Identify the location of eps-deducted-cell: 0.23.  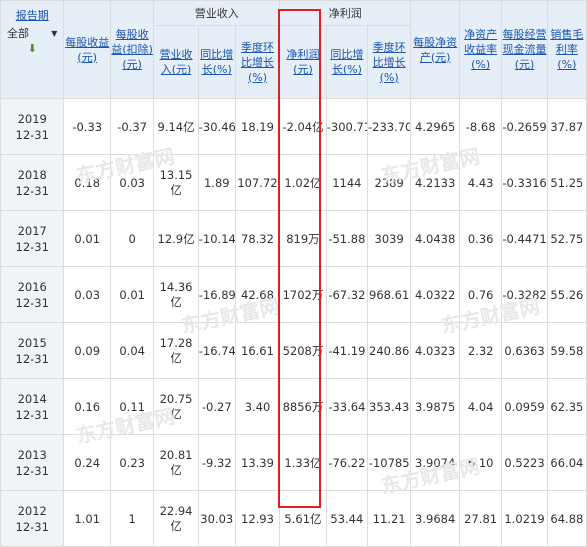
(132, 462).